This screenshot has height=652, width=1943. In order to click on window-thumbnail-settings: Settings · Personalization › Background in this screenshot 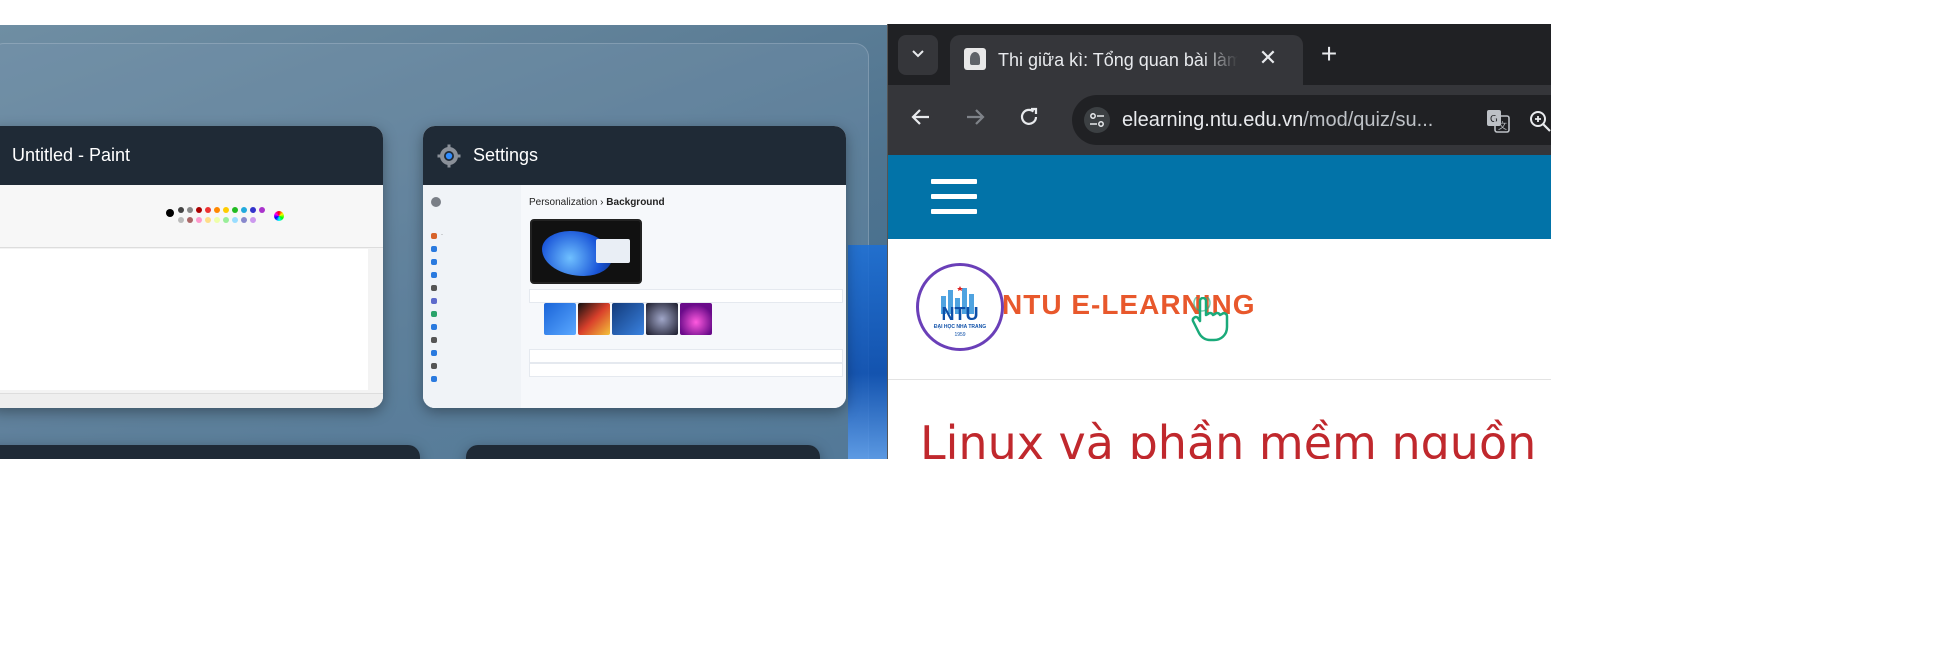, I will do `click(634, 267)`.